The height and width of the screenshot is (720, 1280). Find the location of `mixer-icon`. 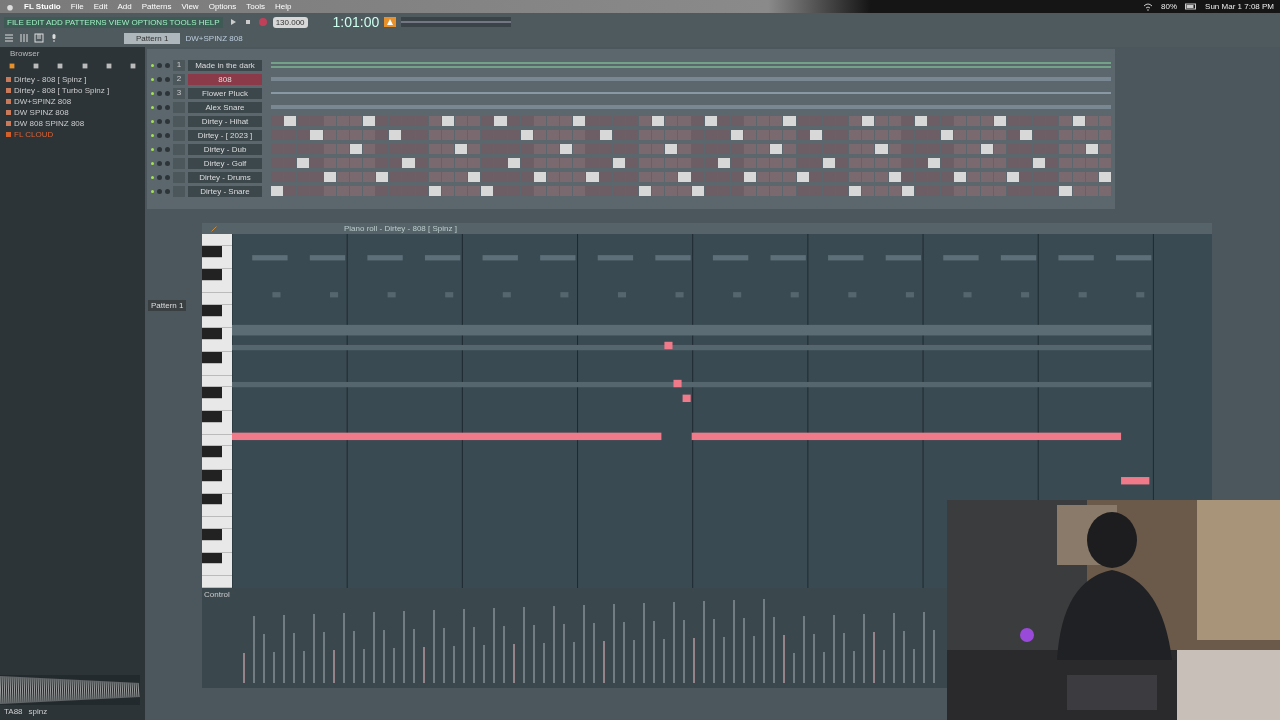

mixer-icon is located at coordinates (24, 38).